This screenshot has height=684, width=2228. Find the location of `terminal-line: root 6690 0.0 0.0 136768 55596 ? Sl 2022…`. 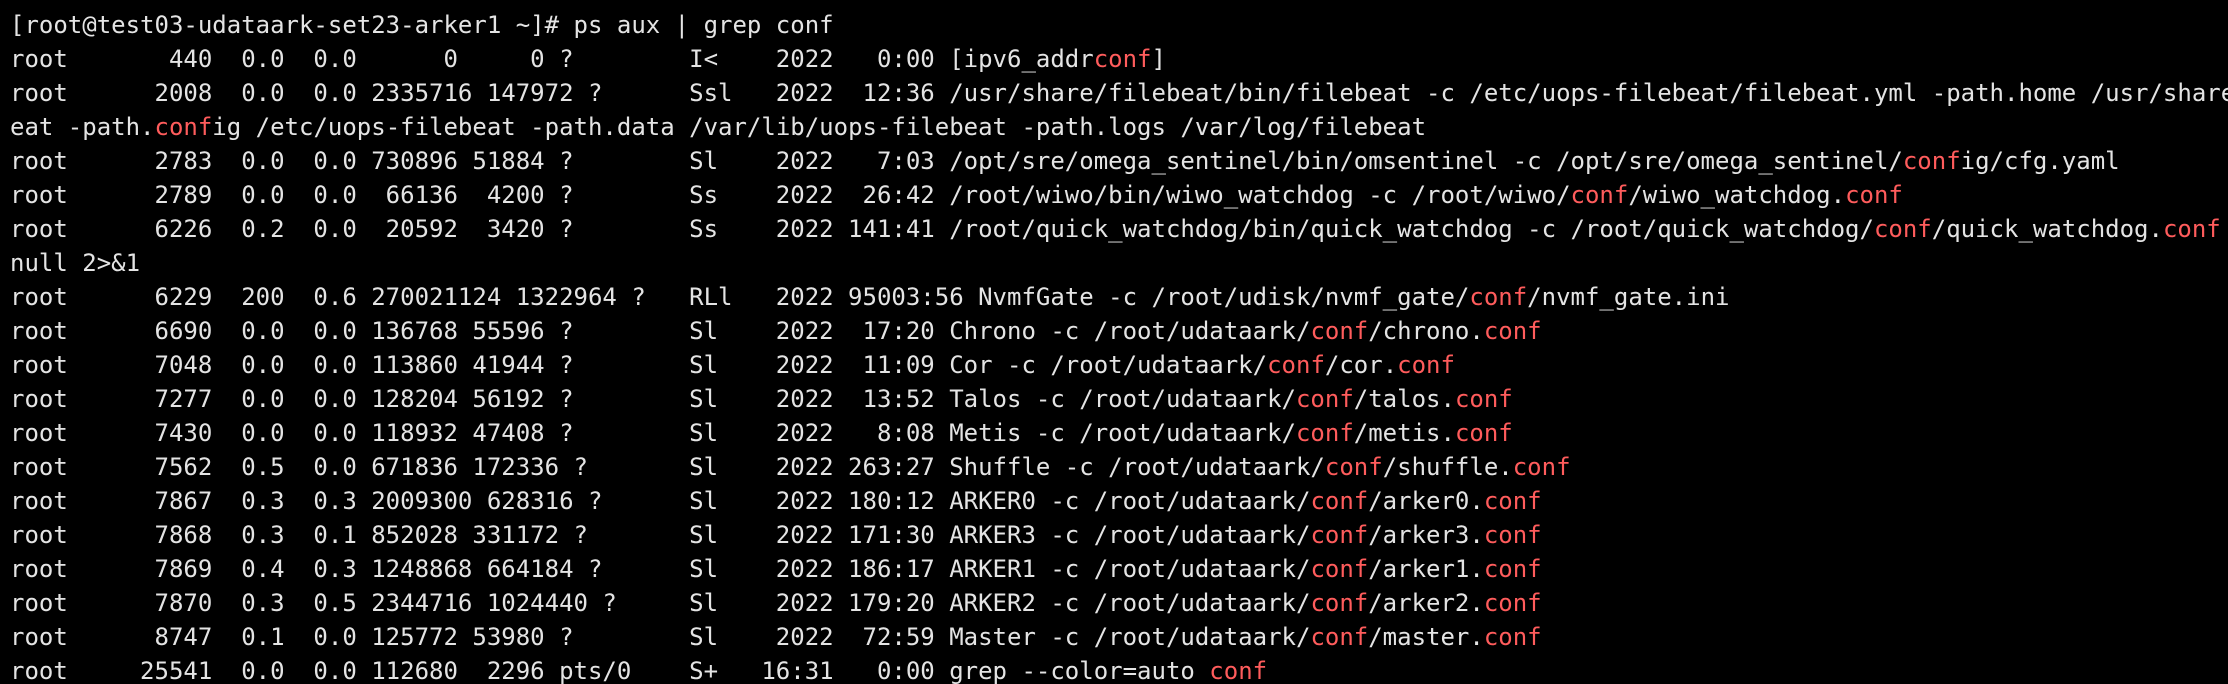

terminal-line: root 6690 0.0 0.0 136768 55596 ? Sl 2022… is located at coordinates (1119, 331).